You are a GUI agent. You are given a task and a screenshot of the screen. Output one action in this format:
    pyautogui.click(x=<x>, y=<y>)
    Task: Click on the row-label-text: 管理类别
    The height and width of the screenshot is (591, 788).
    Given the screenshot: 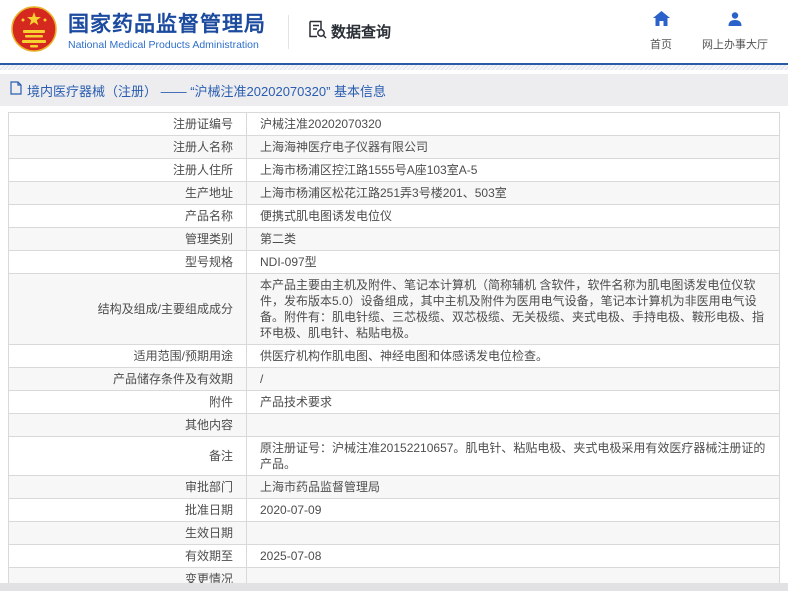 What is the action you would take?
    pyautogui.click(x=208, y=239)
    